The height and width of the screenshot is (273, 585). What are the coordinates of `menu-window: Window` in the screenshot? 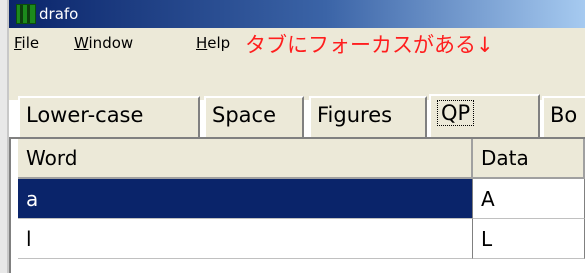 It's located at (103, 43).